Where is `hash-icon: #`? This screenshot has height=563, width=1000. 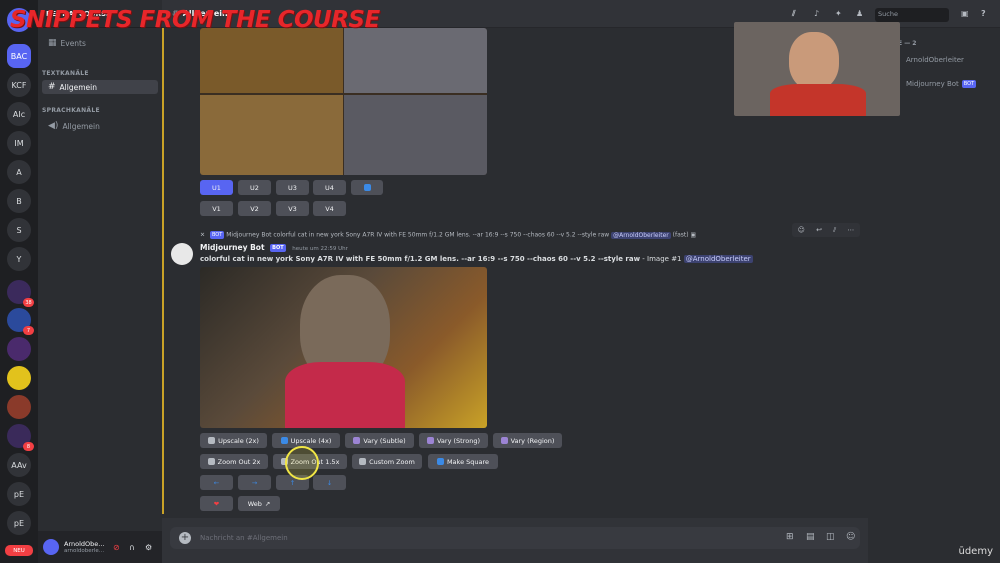 hash-icon: # is located at coordinates (52, 87).